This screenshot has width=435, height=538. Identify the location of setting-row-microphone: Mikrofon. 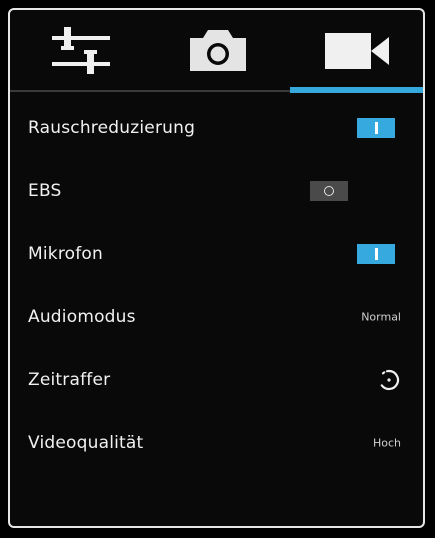
(216, 254).